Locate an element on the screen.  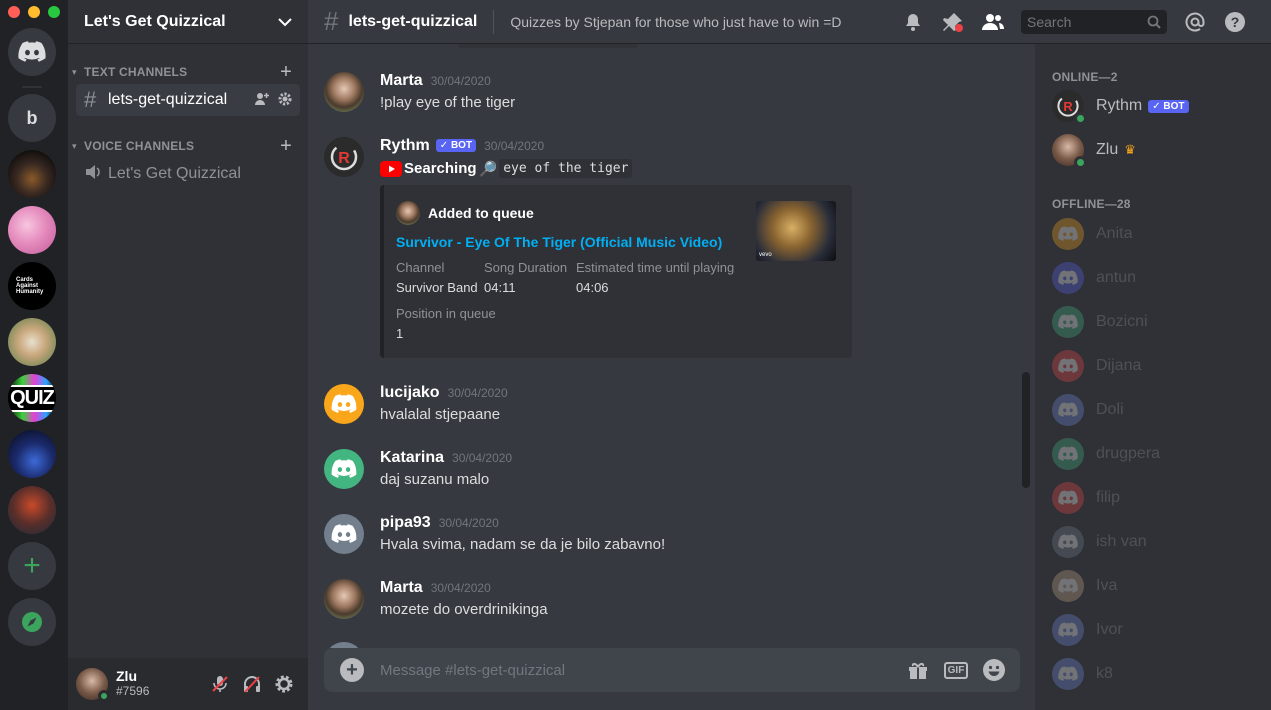
member-list-item: ish van is located at coordinates (1157, 542).